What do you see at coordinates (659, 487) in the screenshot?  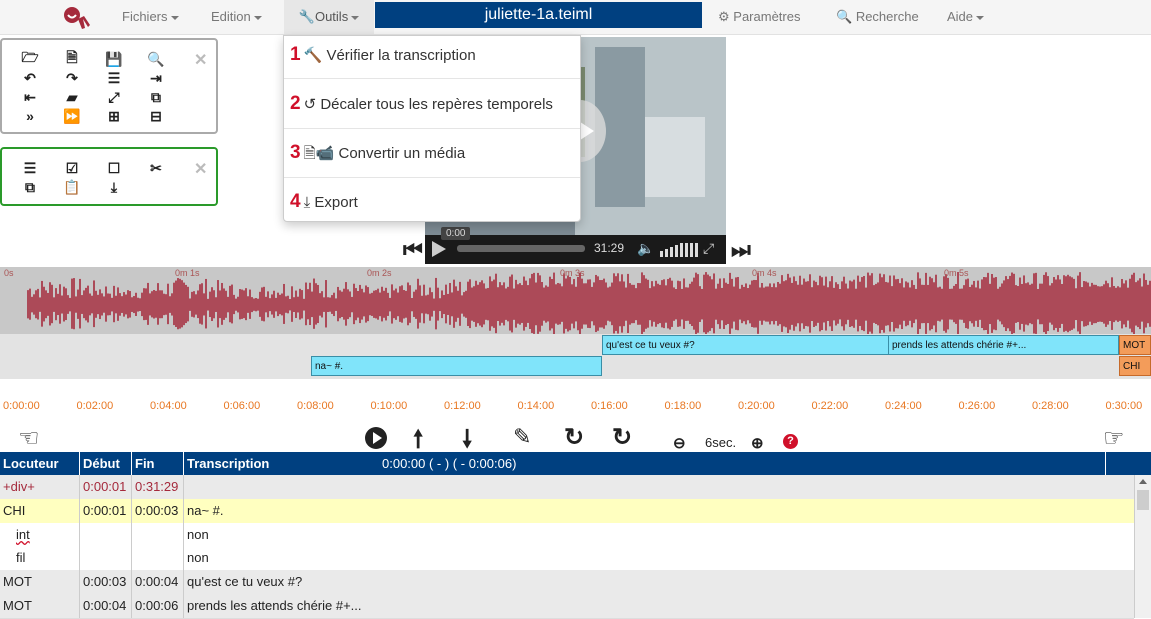 I see `cell-transcription` at bounding box center [659, 487].